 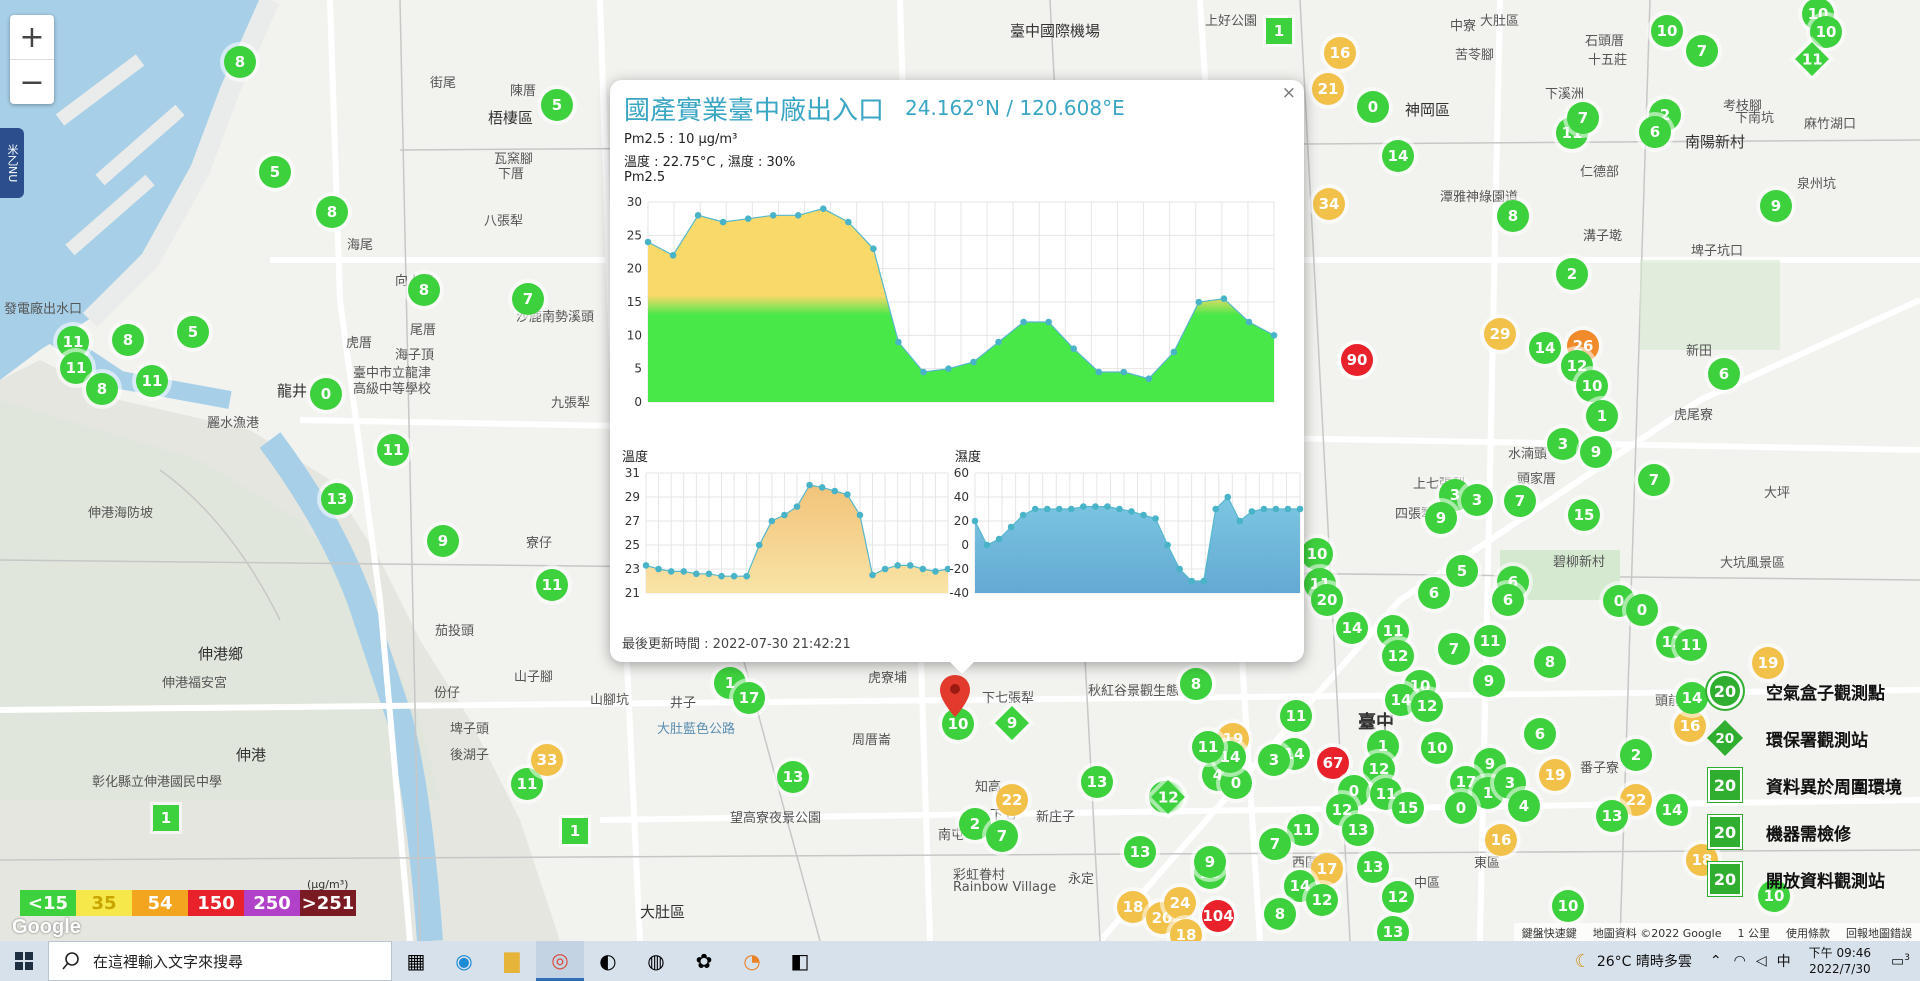 What do you see at coordinates (752, 961) in the screenshot?
I see `blender-icon: ◔` at bounding box center [752, 961].